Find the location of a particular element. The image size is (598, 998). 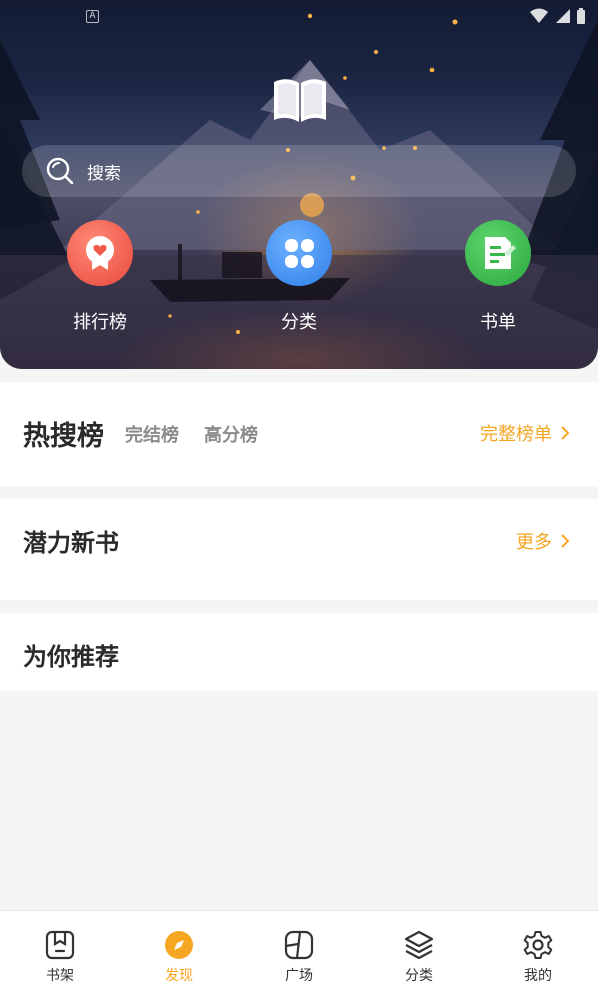

category-icon is located at coordinates (299, 253).